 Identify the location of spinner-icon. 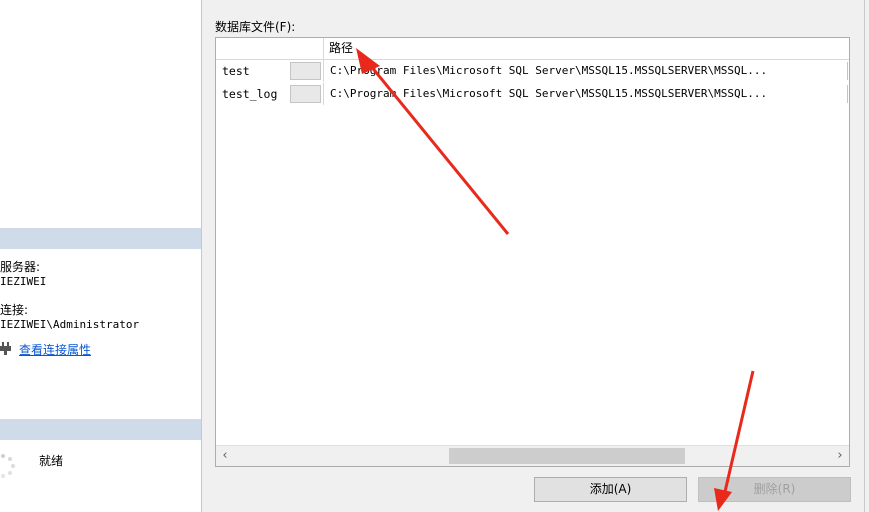
(8, 466).